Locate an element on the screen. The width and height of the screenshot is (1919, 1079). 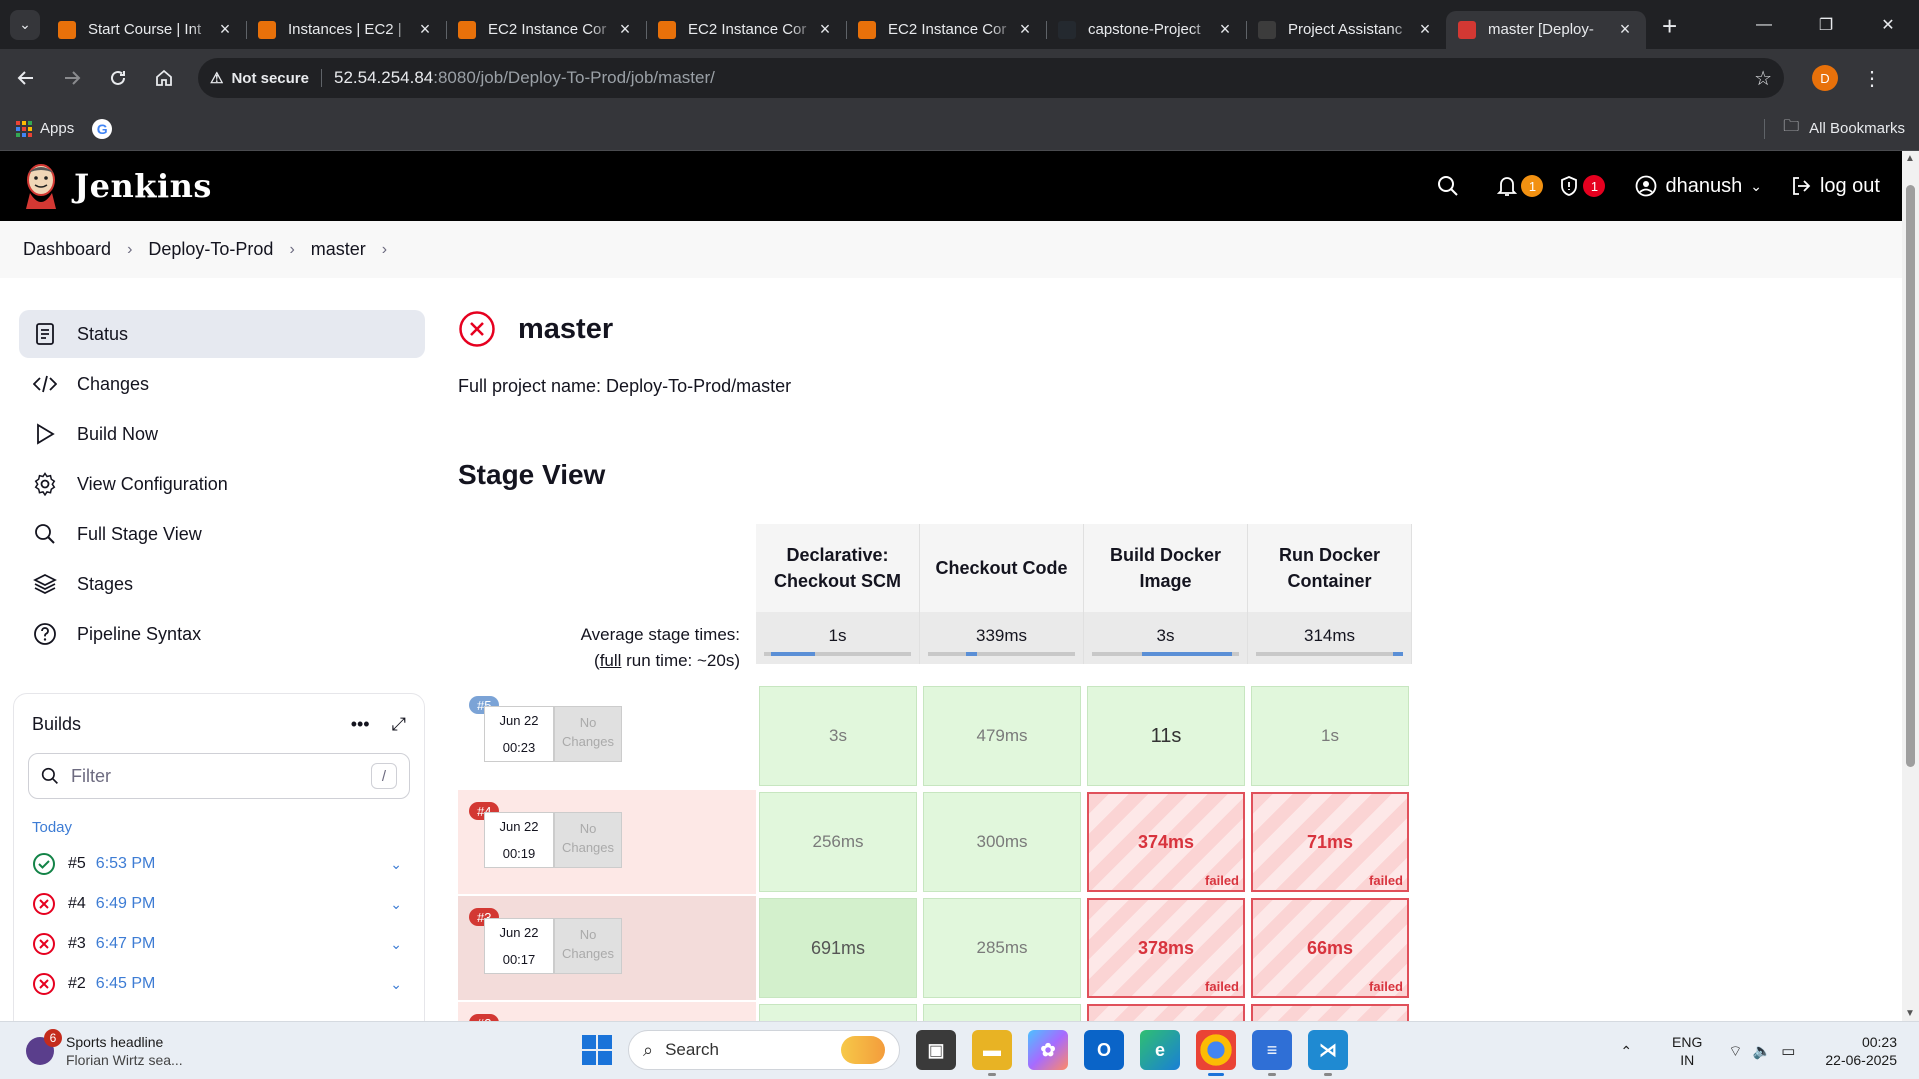
browser-tab: Instances | EC2 | × is located at coordinates (346, 30).